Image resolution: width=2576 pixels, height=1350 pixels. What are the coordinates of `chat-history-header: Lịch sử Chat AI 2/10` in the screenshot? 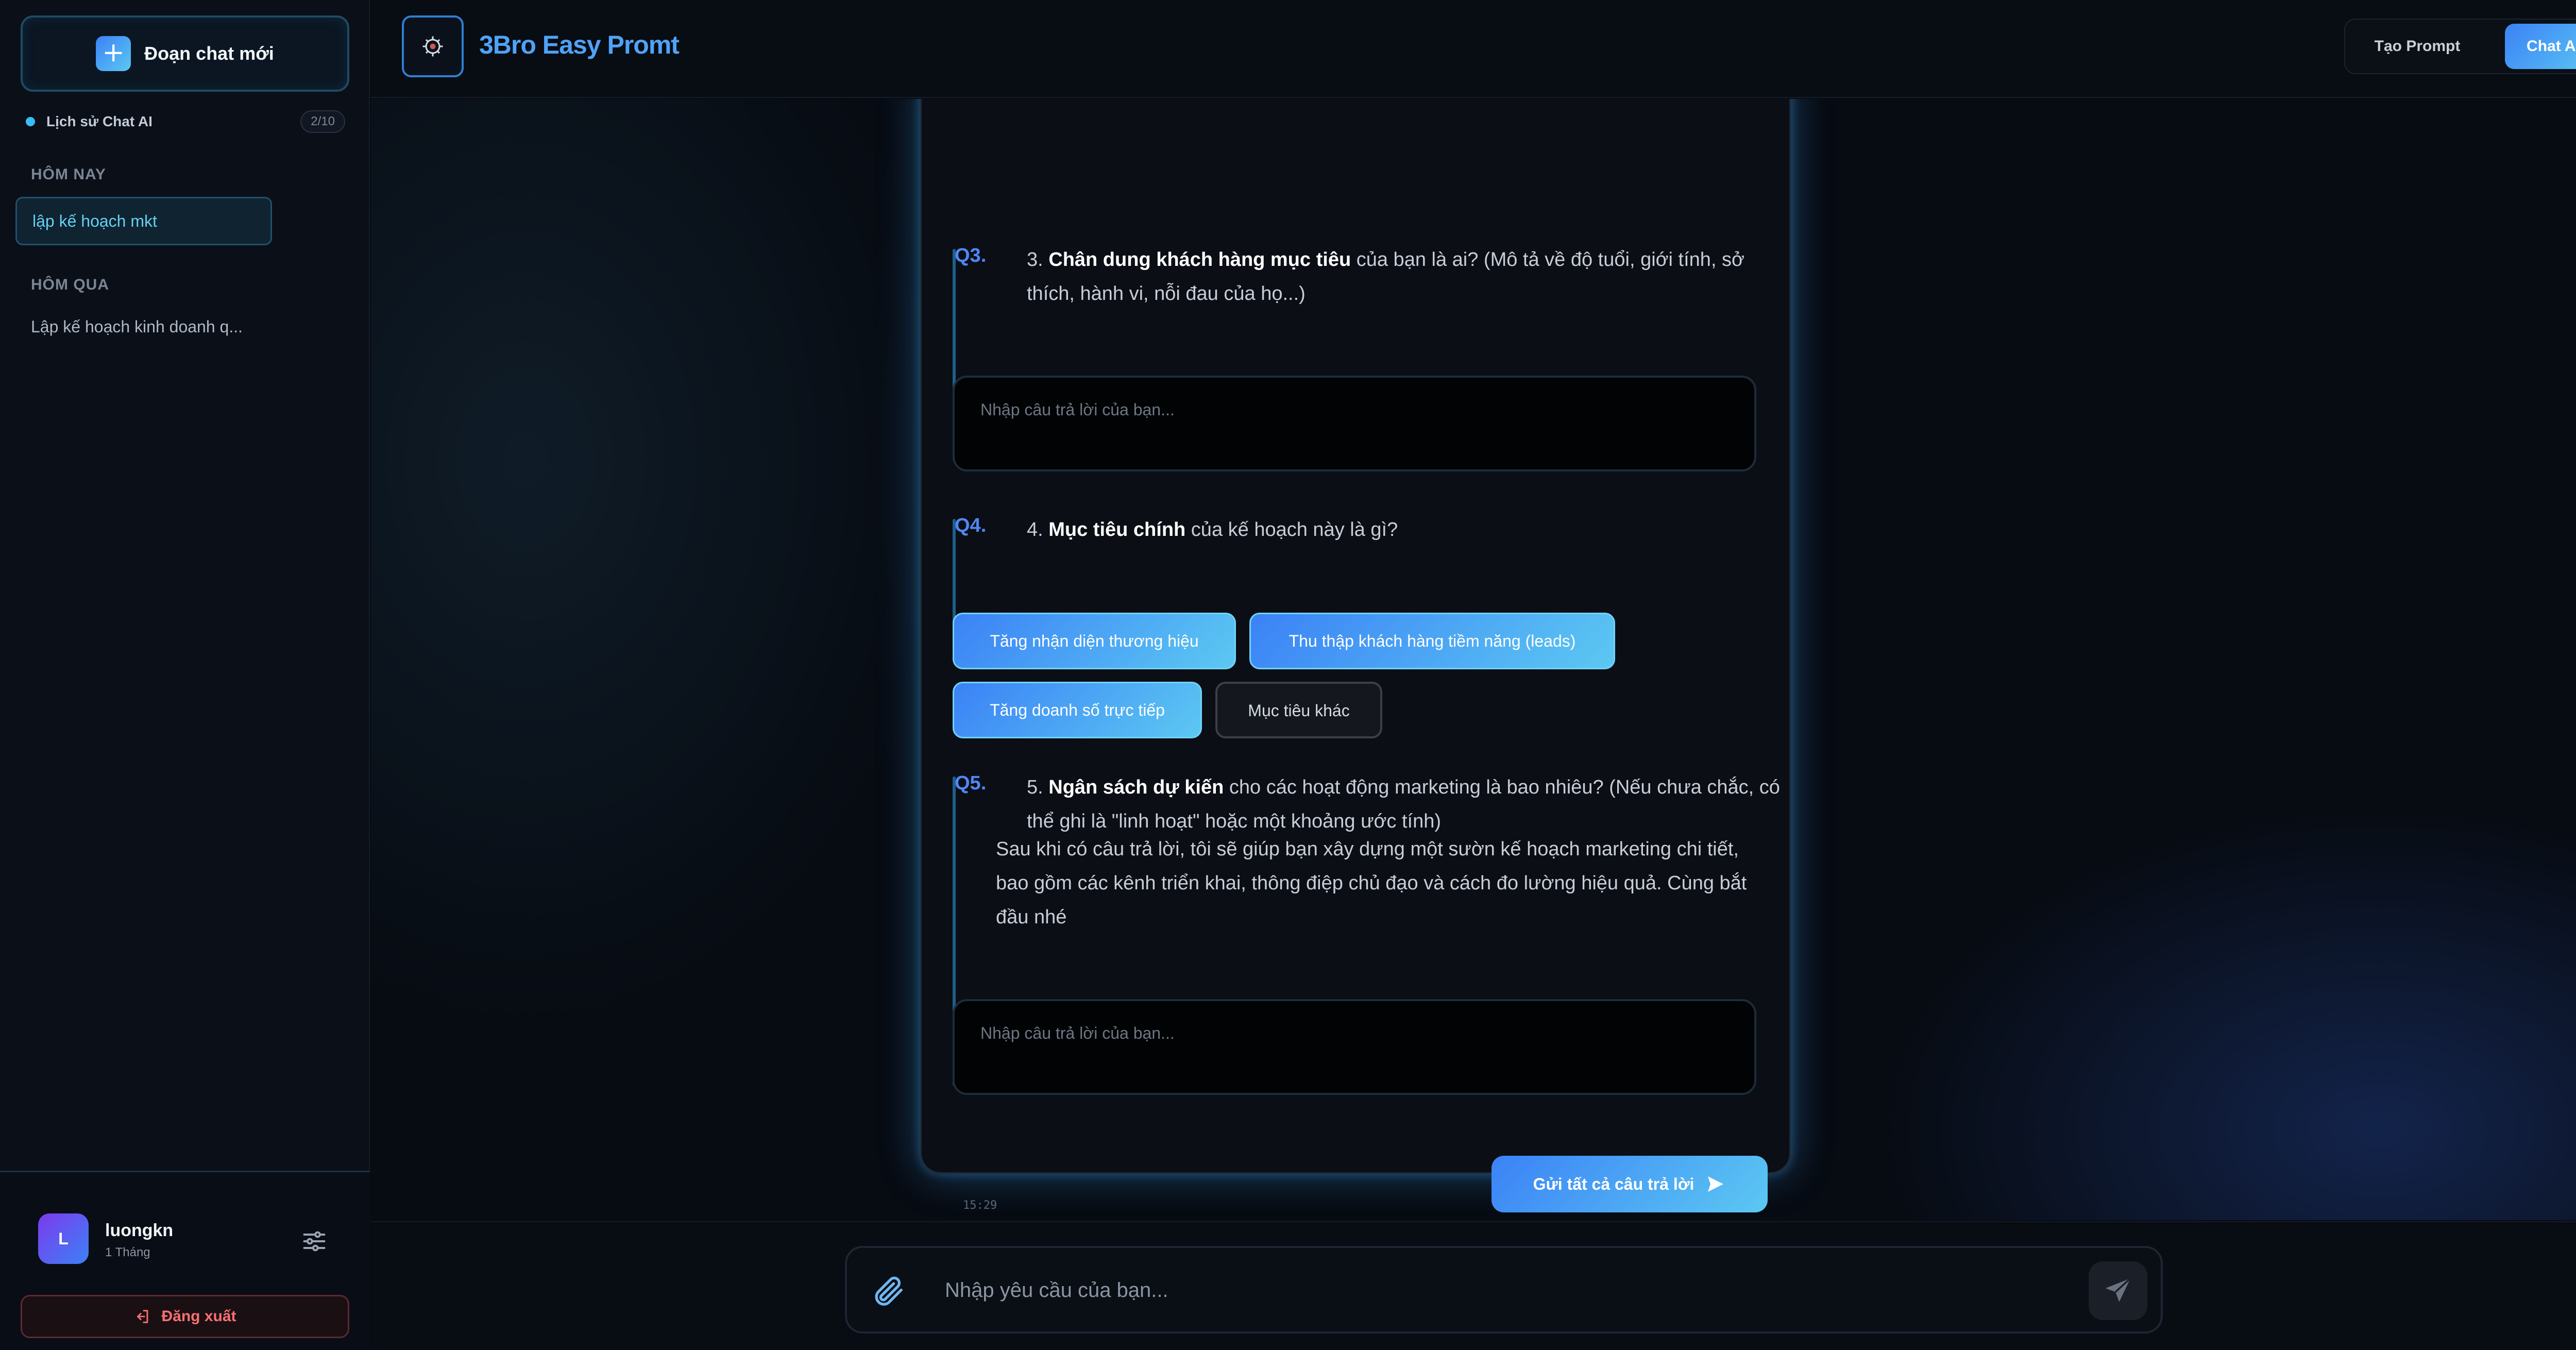 It's located at (185, 121).